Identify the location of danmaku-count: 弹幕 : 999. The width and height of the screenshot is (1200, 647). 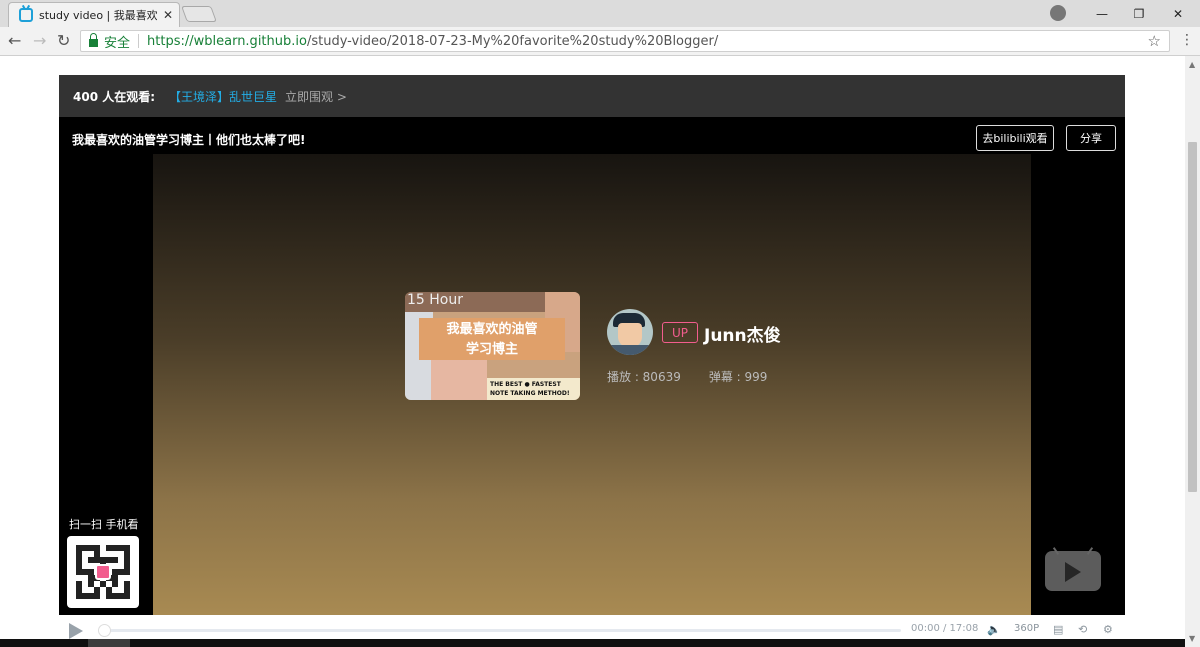
(738, 377).